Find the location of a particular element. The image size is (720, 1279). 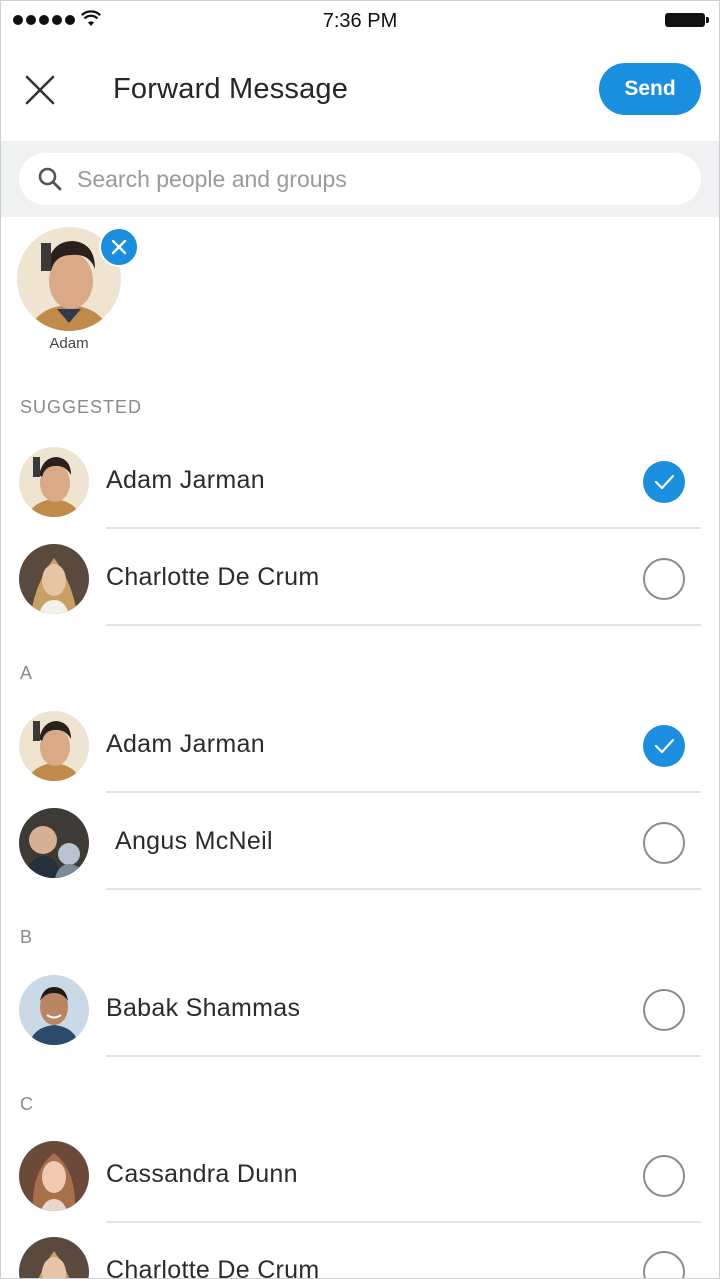

page-title: Forward Message is located at coordinates (231, 89).